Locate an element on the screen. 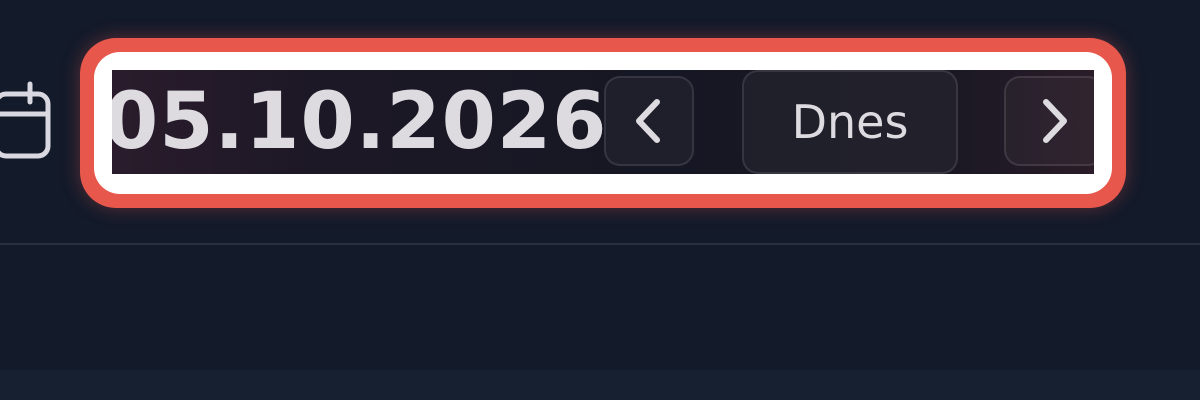 This screenshot has width=1200, height=400. chevron-left-icon is located at coordinates (648, 121).